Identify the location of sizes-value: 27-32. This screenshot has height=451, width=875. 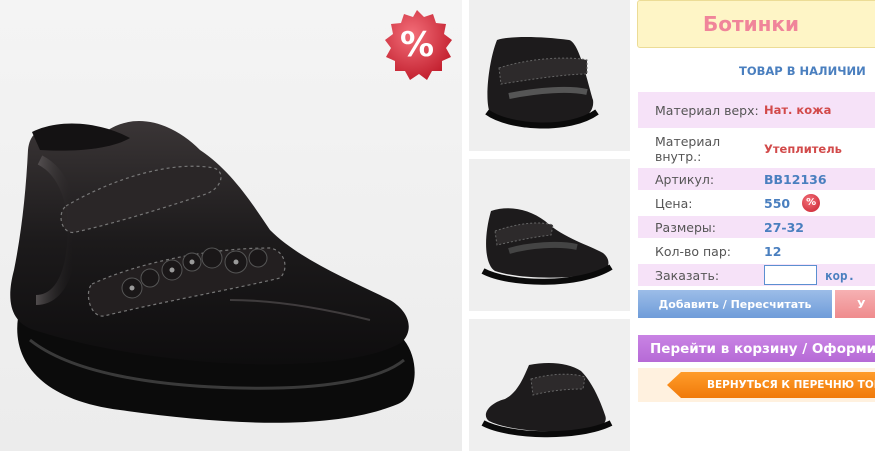
(784, 227).